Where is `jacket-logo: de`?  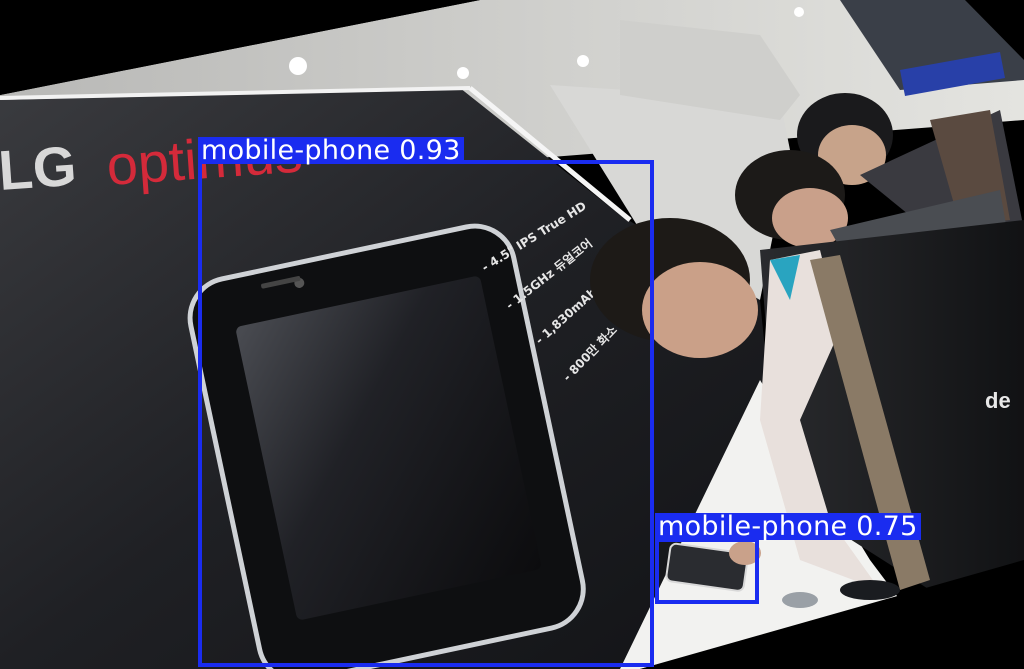
jacket-logo: de is located at coordinates (998, 400).